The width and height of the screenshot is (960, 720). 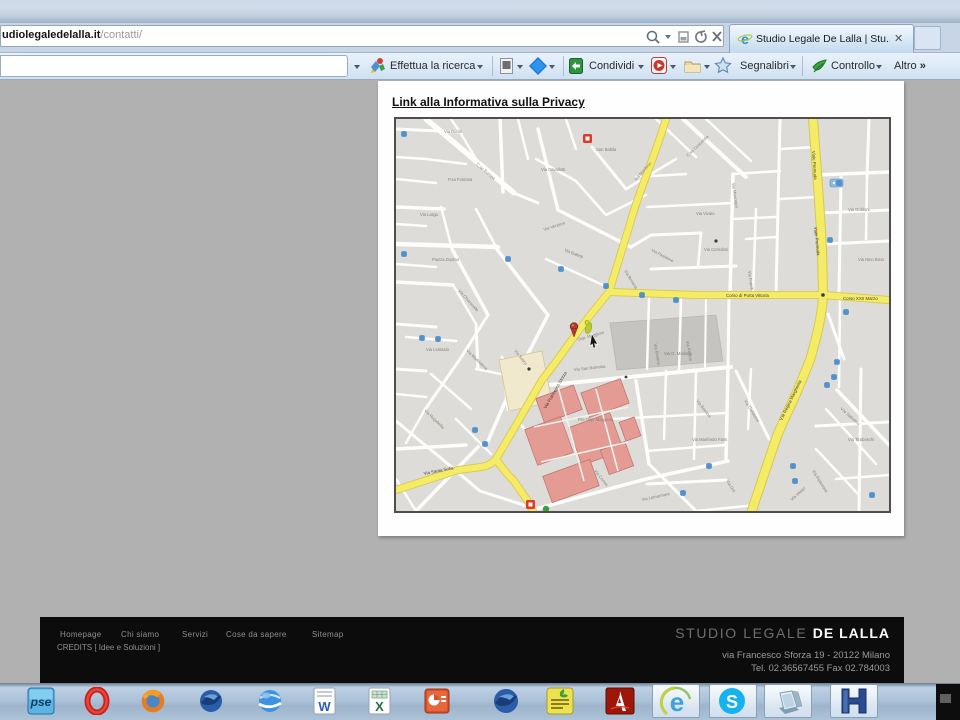 What do you see at coordinates (606, 149) in the screenshot?
I see `svg-text: San Babila` at bounding box center [606, 149].